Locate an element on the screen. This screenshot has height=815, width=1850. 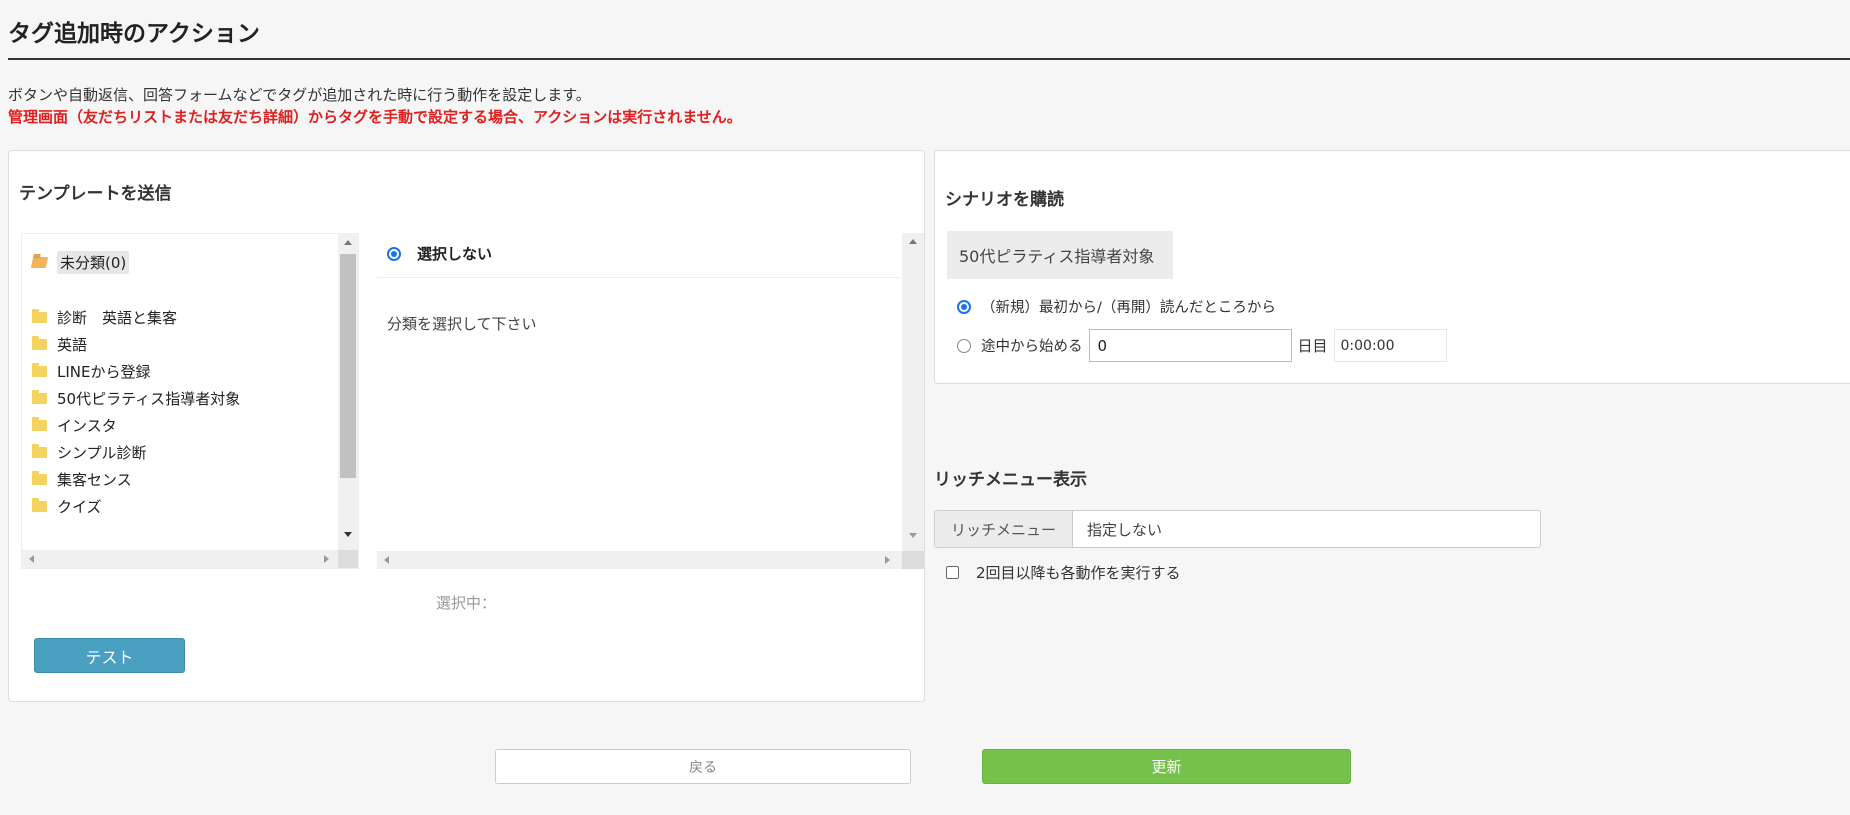
scenario-heading: シナリオを購読 is located at coordinates (1004, 200).